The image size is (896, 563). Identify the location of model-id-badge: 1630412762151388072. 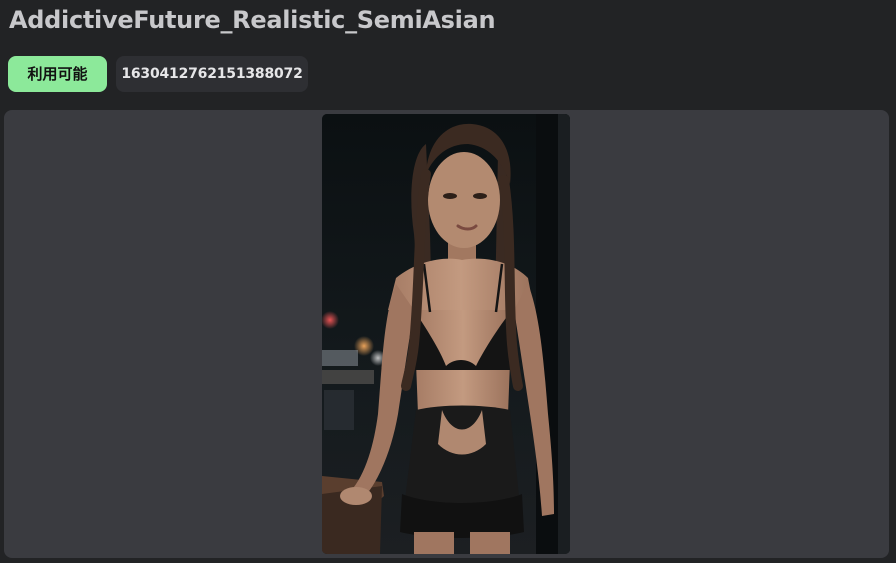
(212, 74).